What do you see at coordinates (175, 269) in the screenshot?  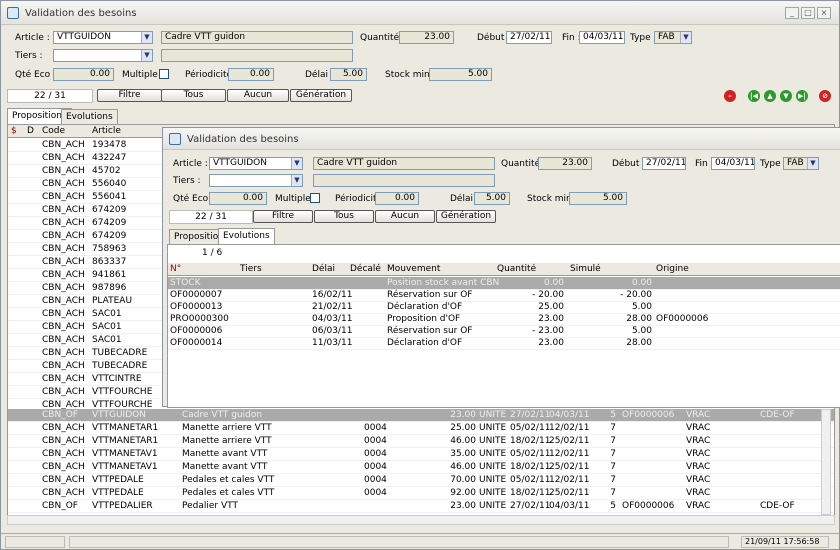 I see `col-numero: N°` at bounding box center [175, 269].